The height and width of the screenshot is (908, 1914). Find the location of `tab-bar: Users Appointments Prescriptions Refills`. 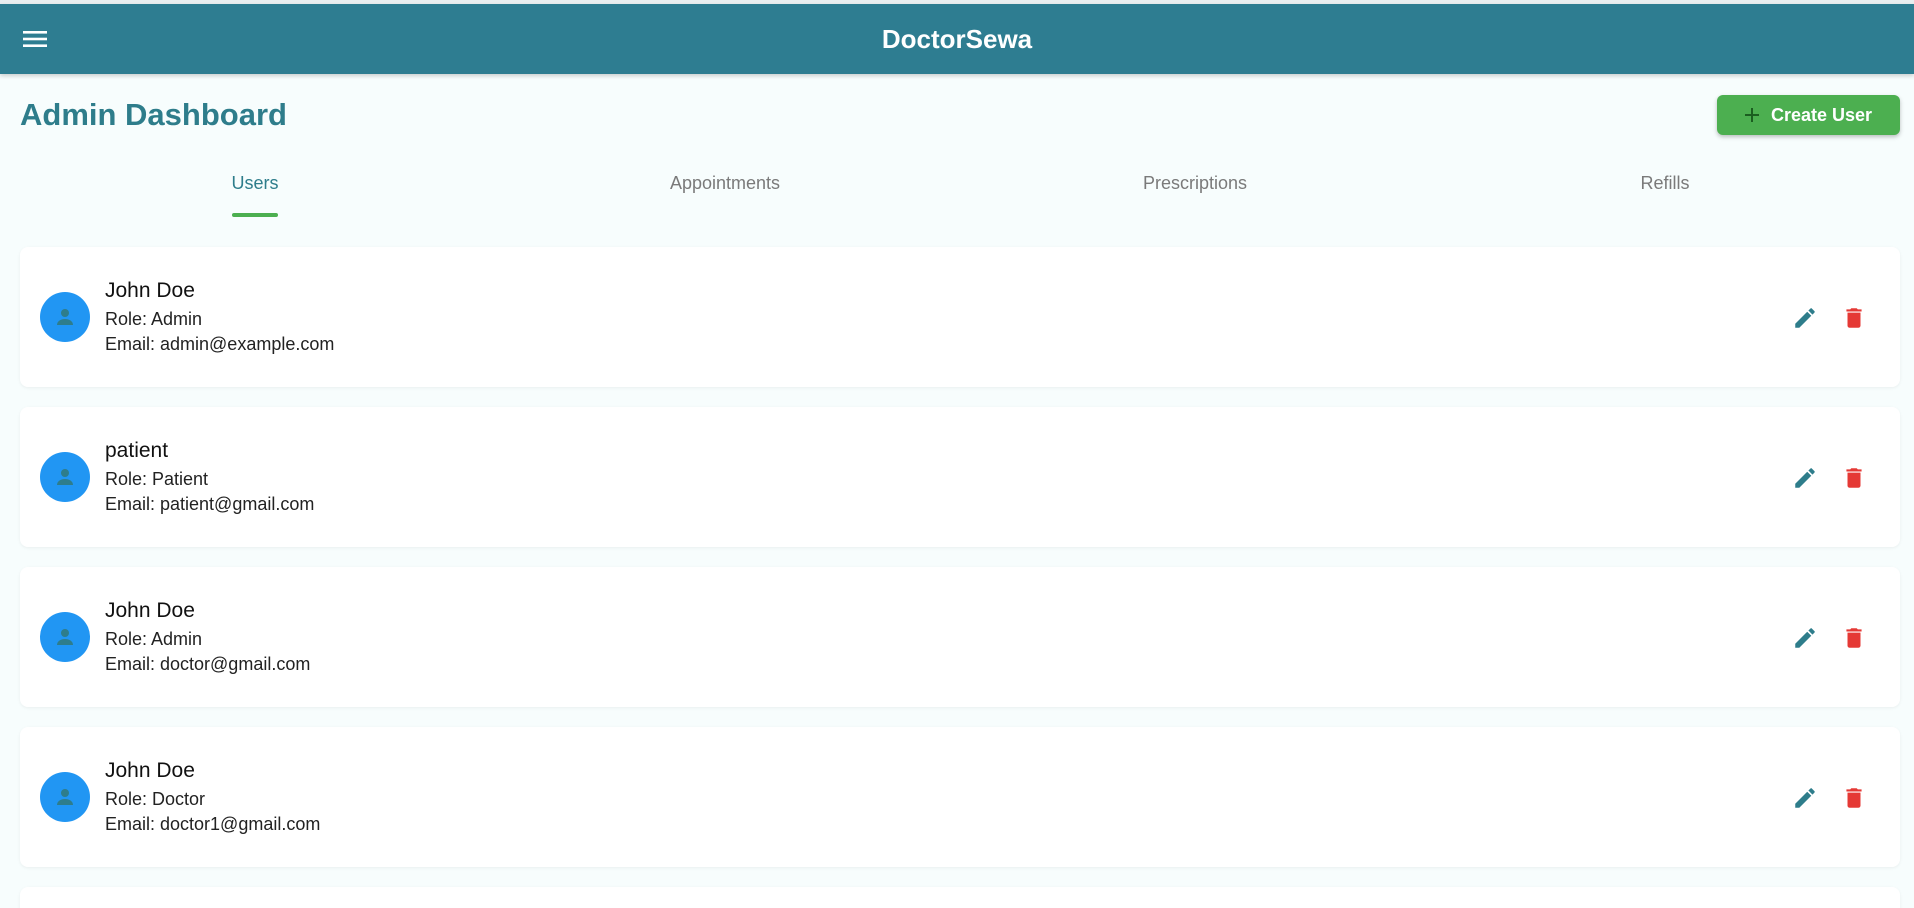

tab-bar: Users Appointments Prescriptions Refills is located at coordinates (960, 189).